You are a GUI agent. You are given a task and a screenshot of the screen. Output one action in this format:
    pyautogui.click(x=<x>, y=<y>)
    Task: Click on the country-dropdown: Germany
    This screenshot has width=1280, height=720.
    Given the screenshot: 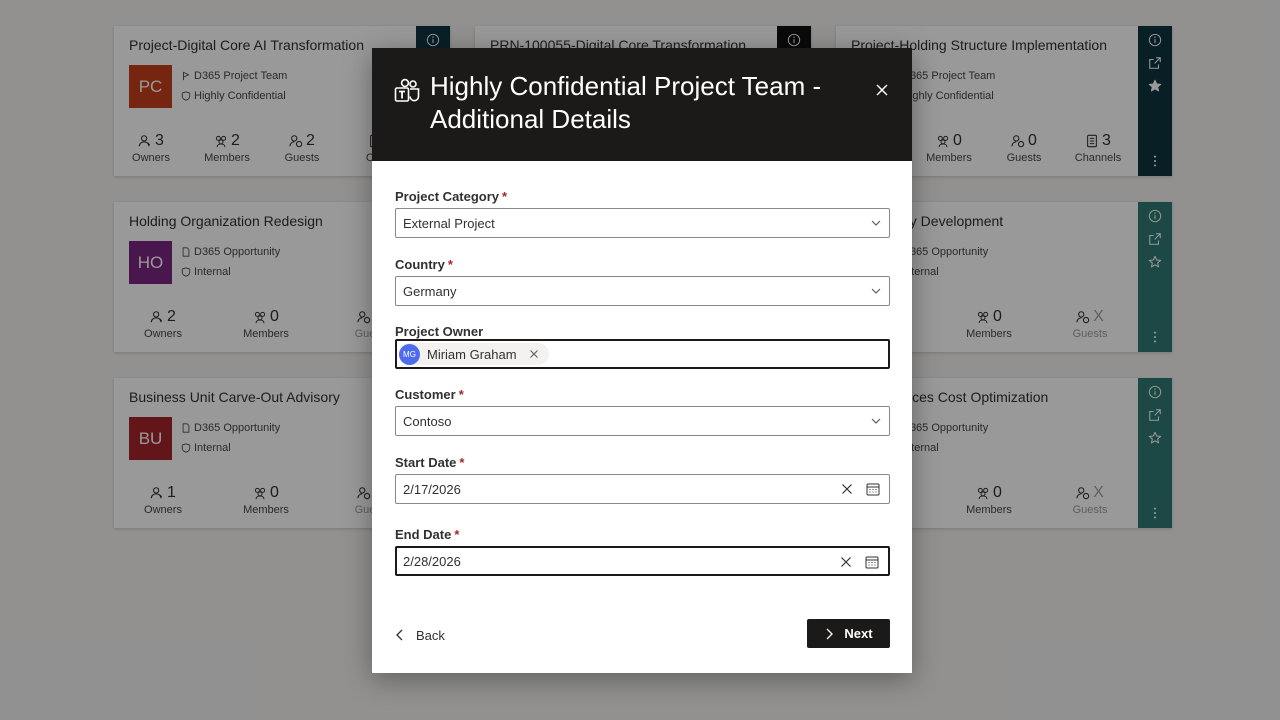 What is the action you would take?
    pyautogui.click(x=642, y=291)
    